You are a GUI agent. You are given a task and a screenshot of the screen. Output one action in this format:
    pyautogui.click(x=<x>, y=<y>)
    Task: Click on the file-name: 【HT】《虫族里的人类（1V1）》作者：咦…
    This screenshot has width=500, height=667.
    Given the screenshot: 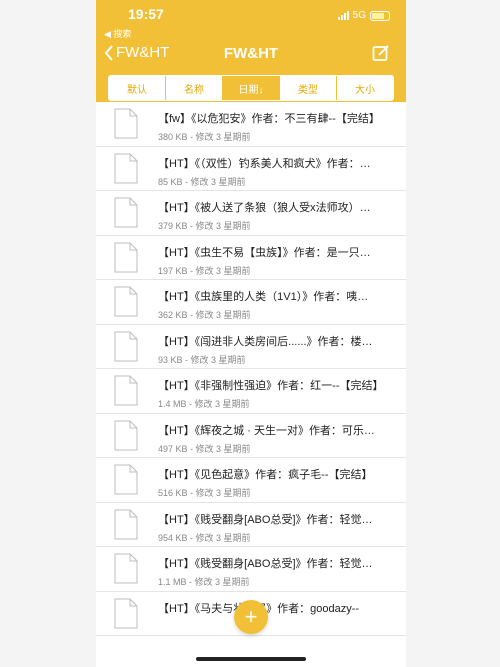 What is the action you would take?
    pyautogui.click(x=263, y=297)
    